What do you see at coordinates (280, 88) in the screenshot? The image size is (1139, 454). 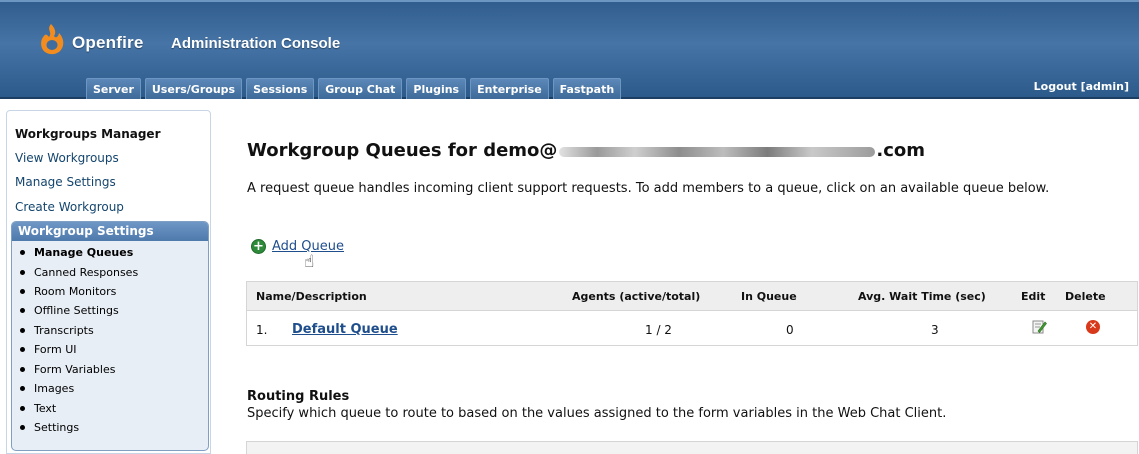 I see `tab-sessions: Sessions` at bounding box center [280, 88].